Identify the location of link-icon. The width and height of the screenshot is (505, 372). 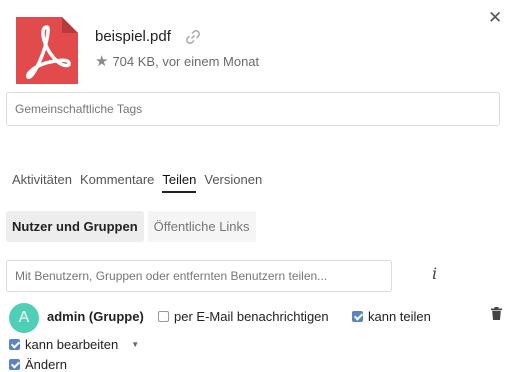
(193, 37).